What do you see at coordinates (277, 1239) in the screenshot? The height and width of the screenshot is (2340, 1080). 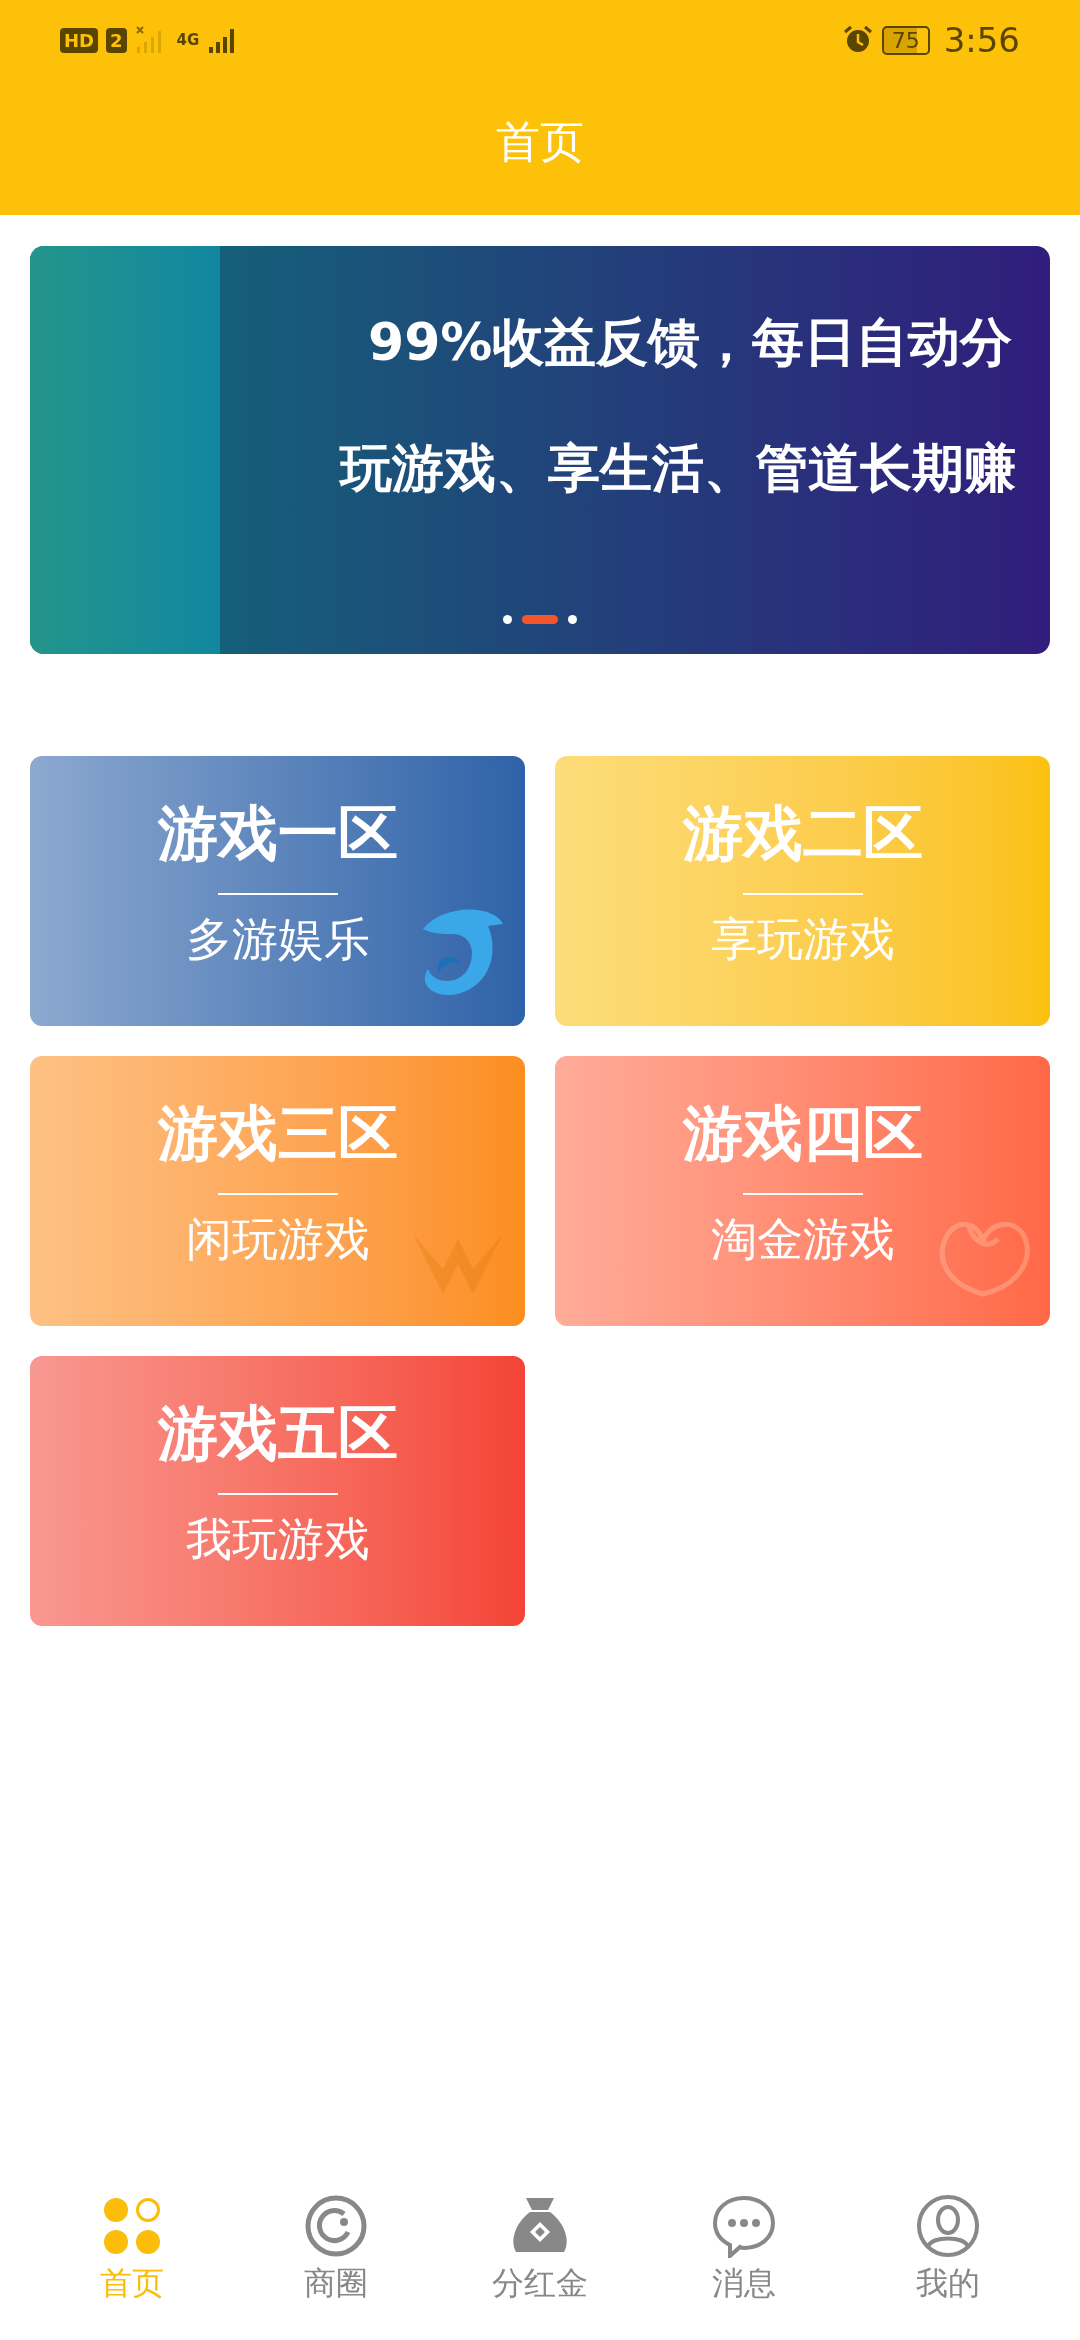 I see `zone-subtitle: 闲玩游戏` at bounding box center [277, 1239].